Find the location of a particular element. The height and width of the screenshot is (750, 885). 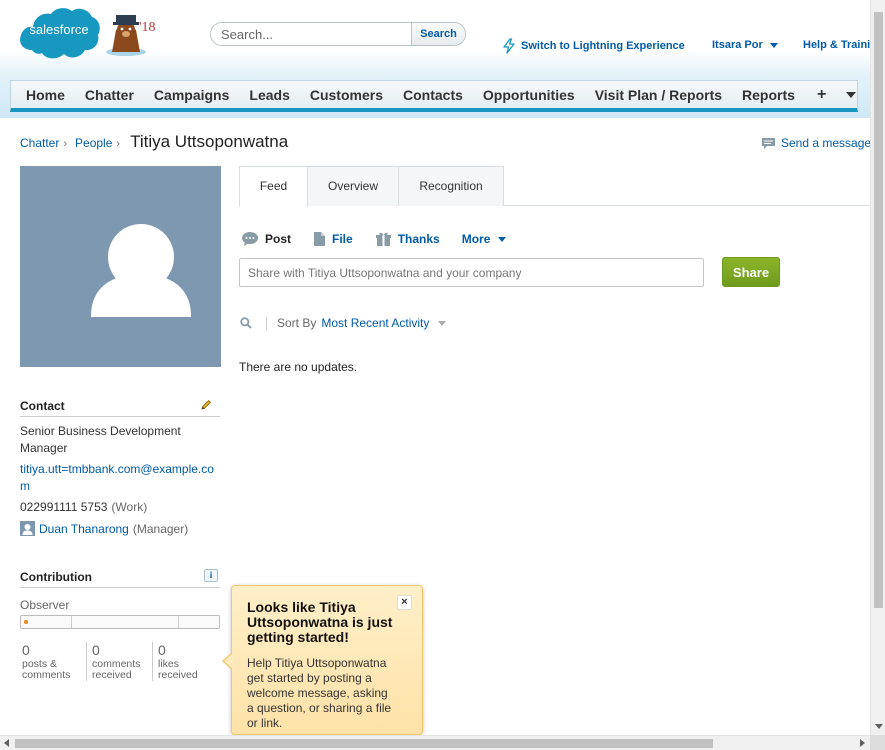

lightning-bolt-icon is located at coordinates (509, 46).